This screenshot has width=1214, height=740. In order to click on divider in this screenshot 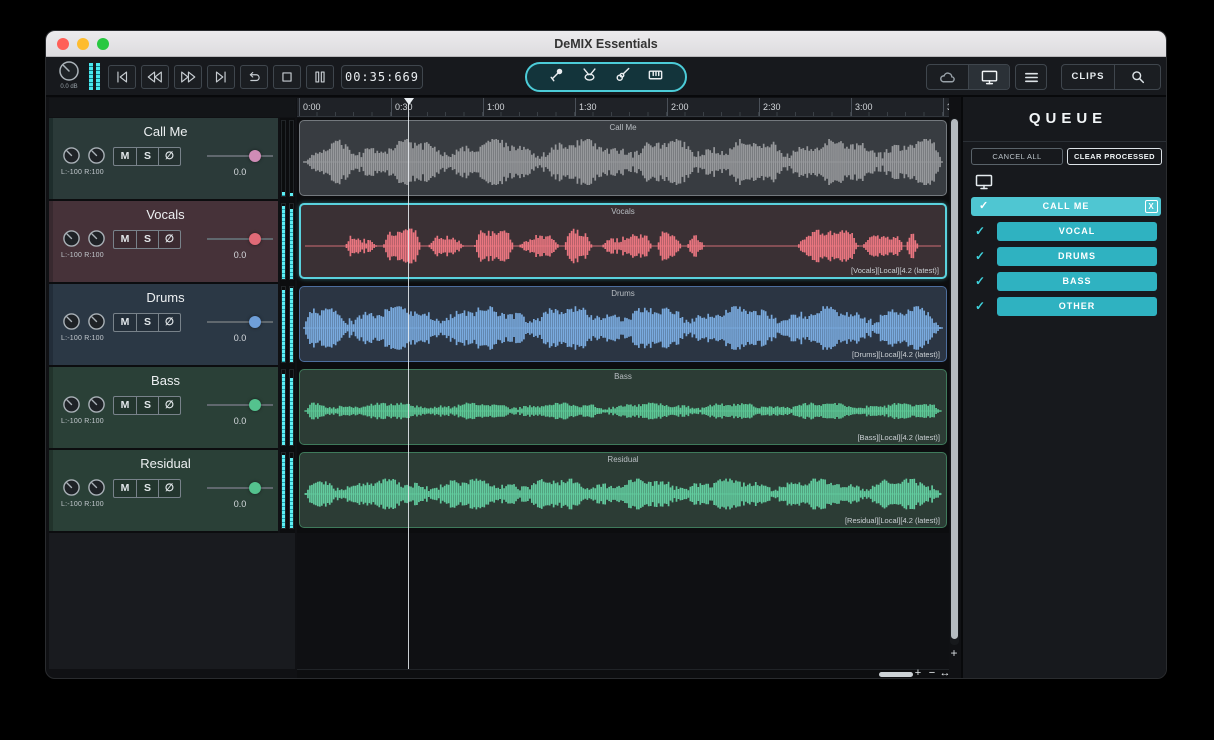, I will do `click(1064, 141)`.